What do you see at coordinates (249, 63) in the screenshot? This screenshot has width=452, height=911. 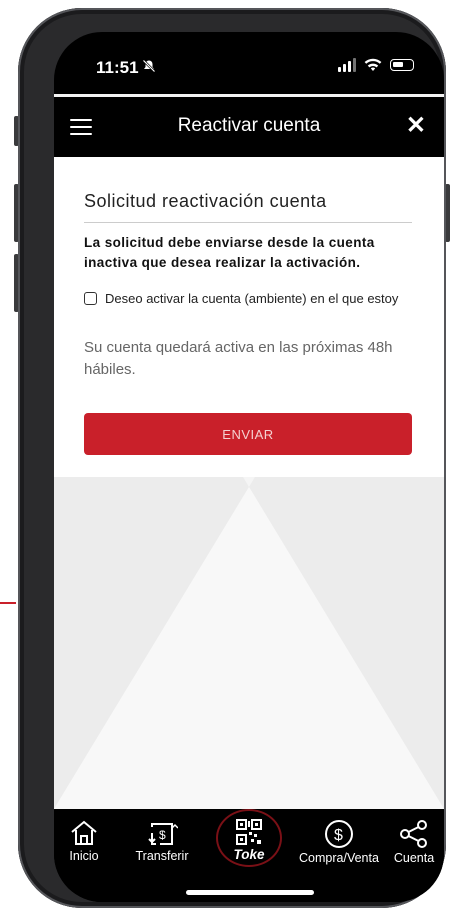 I see `status-bar: 11:51` at bounding box center [249, 63].